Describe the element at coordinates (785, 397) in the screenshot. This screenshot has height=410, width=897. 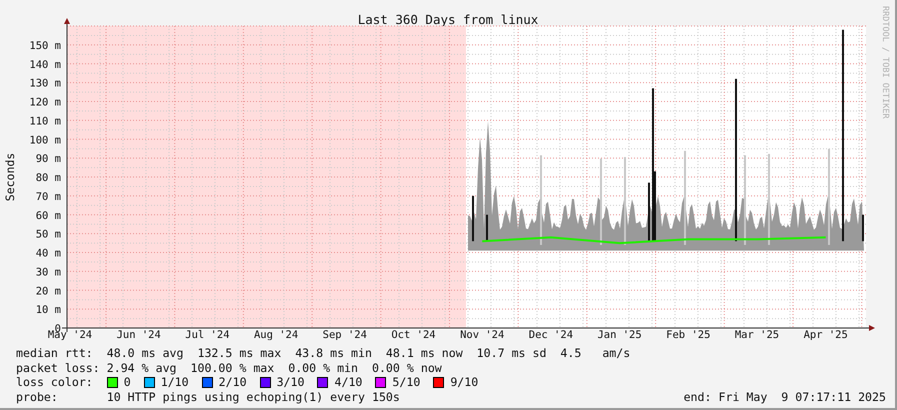
I see `end-time: end: Fri May 9 07:17:11 2025` at that location.